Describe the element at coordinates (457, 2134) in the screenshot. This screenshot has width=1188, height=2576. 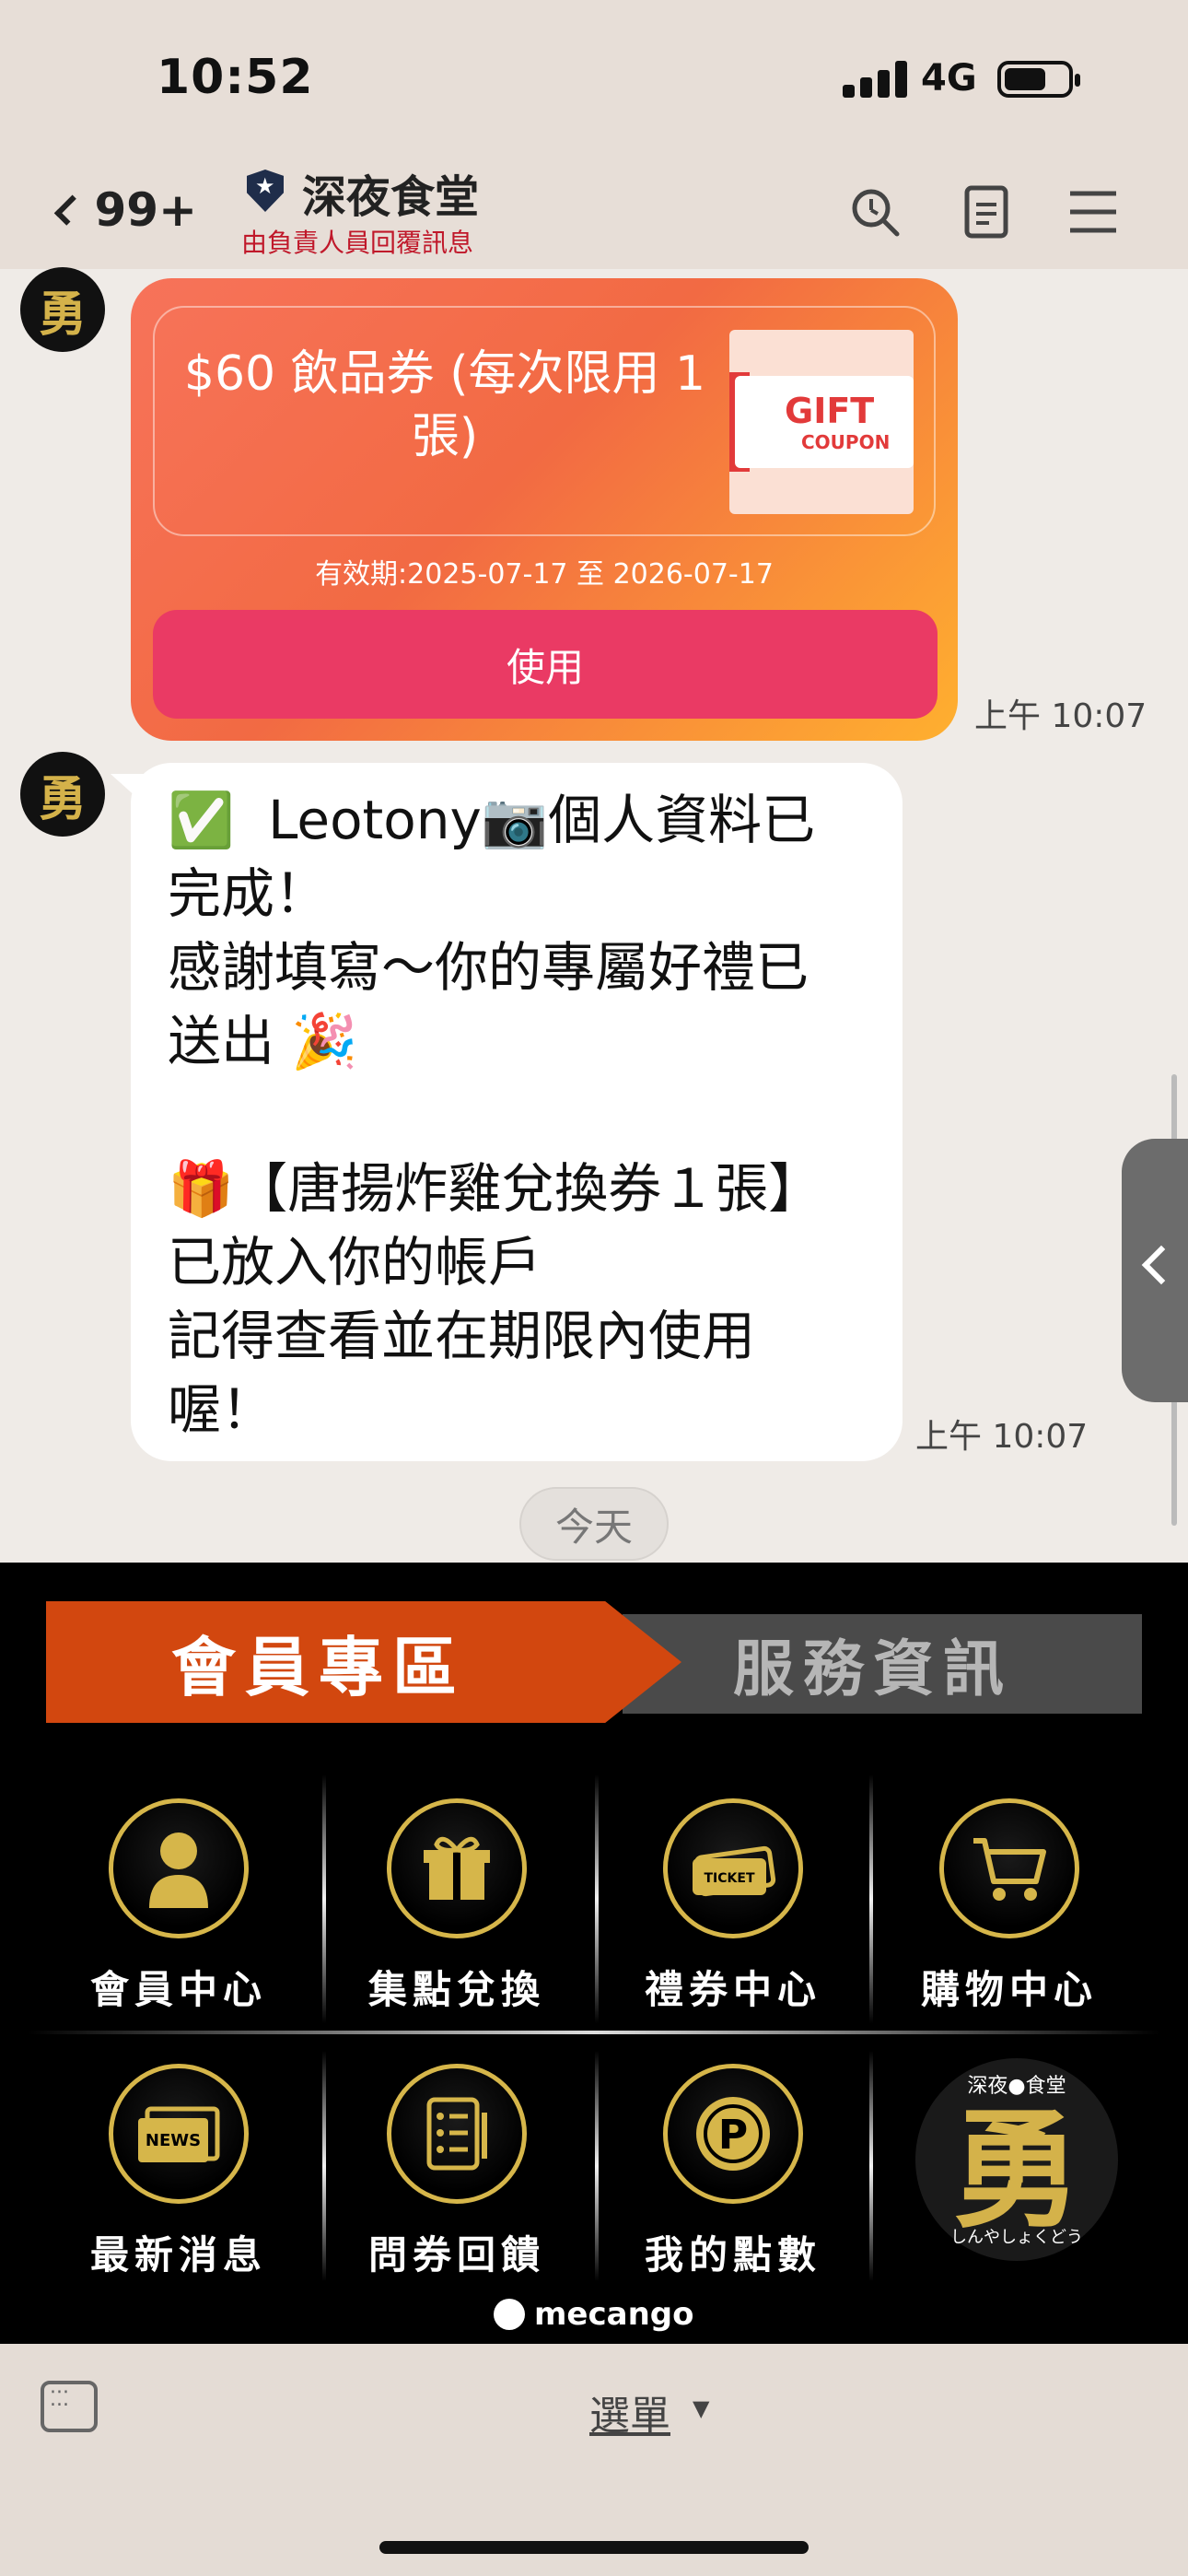
I see `survey-icon` at that location.